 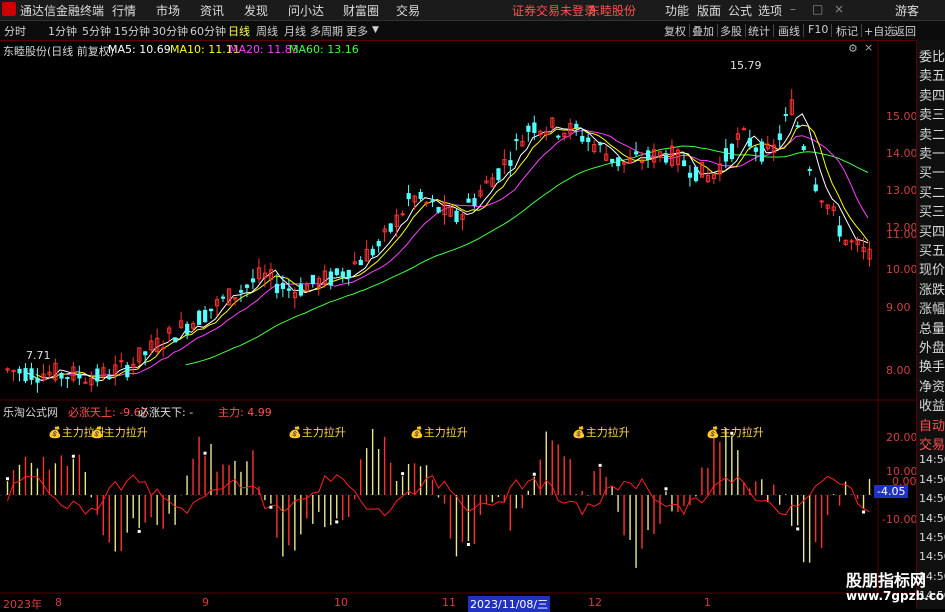 What do you see at coordinates (932, 424) in the screenshot?
I see `side-panel-item: 自动` at bounding box center [932, 424].